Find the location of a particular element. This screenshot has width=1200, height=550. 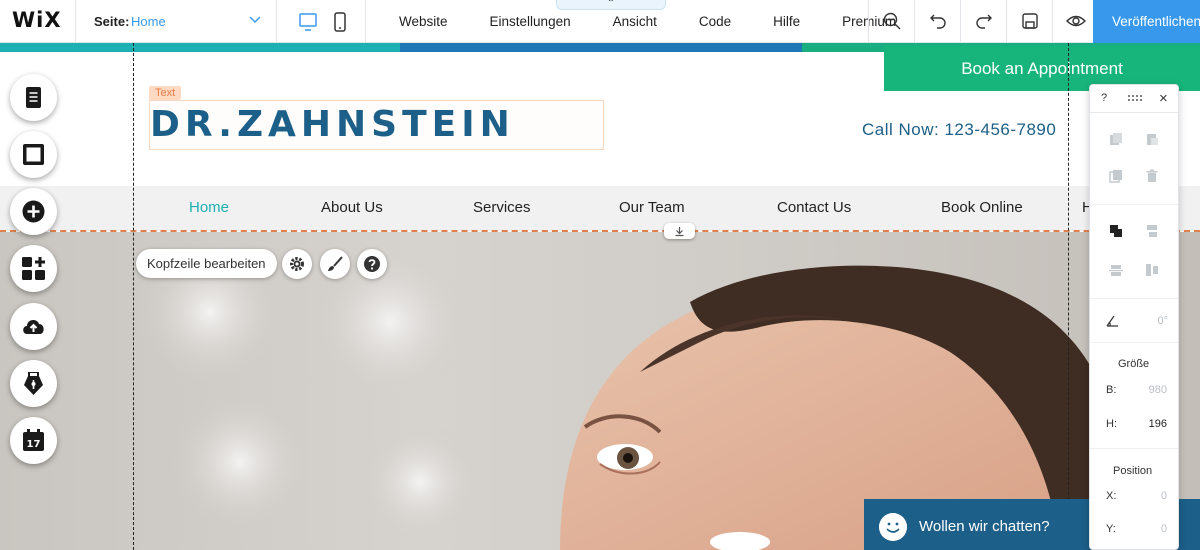

pages-icon is located at coordinates (33, 97).